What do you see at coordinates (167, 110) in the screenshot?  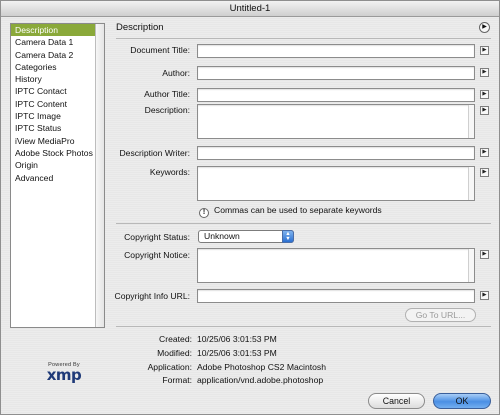 I see `description-label: Description:` at bounding box center [167, 110].